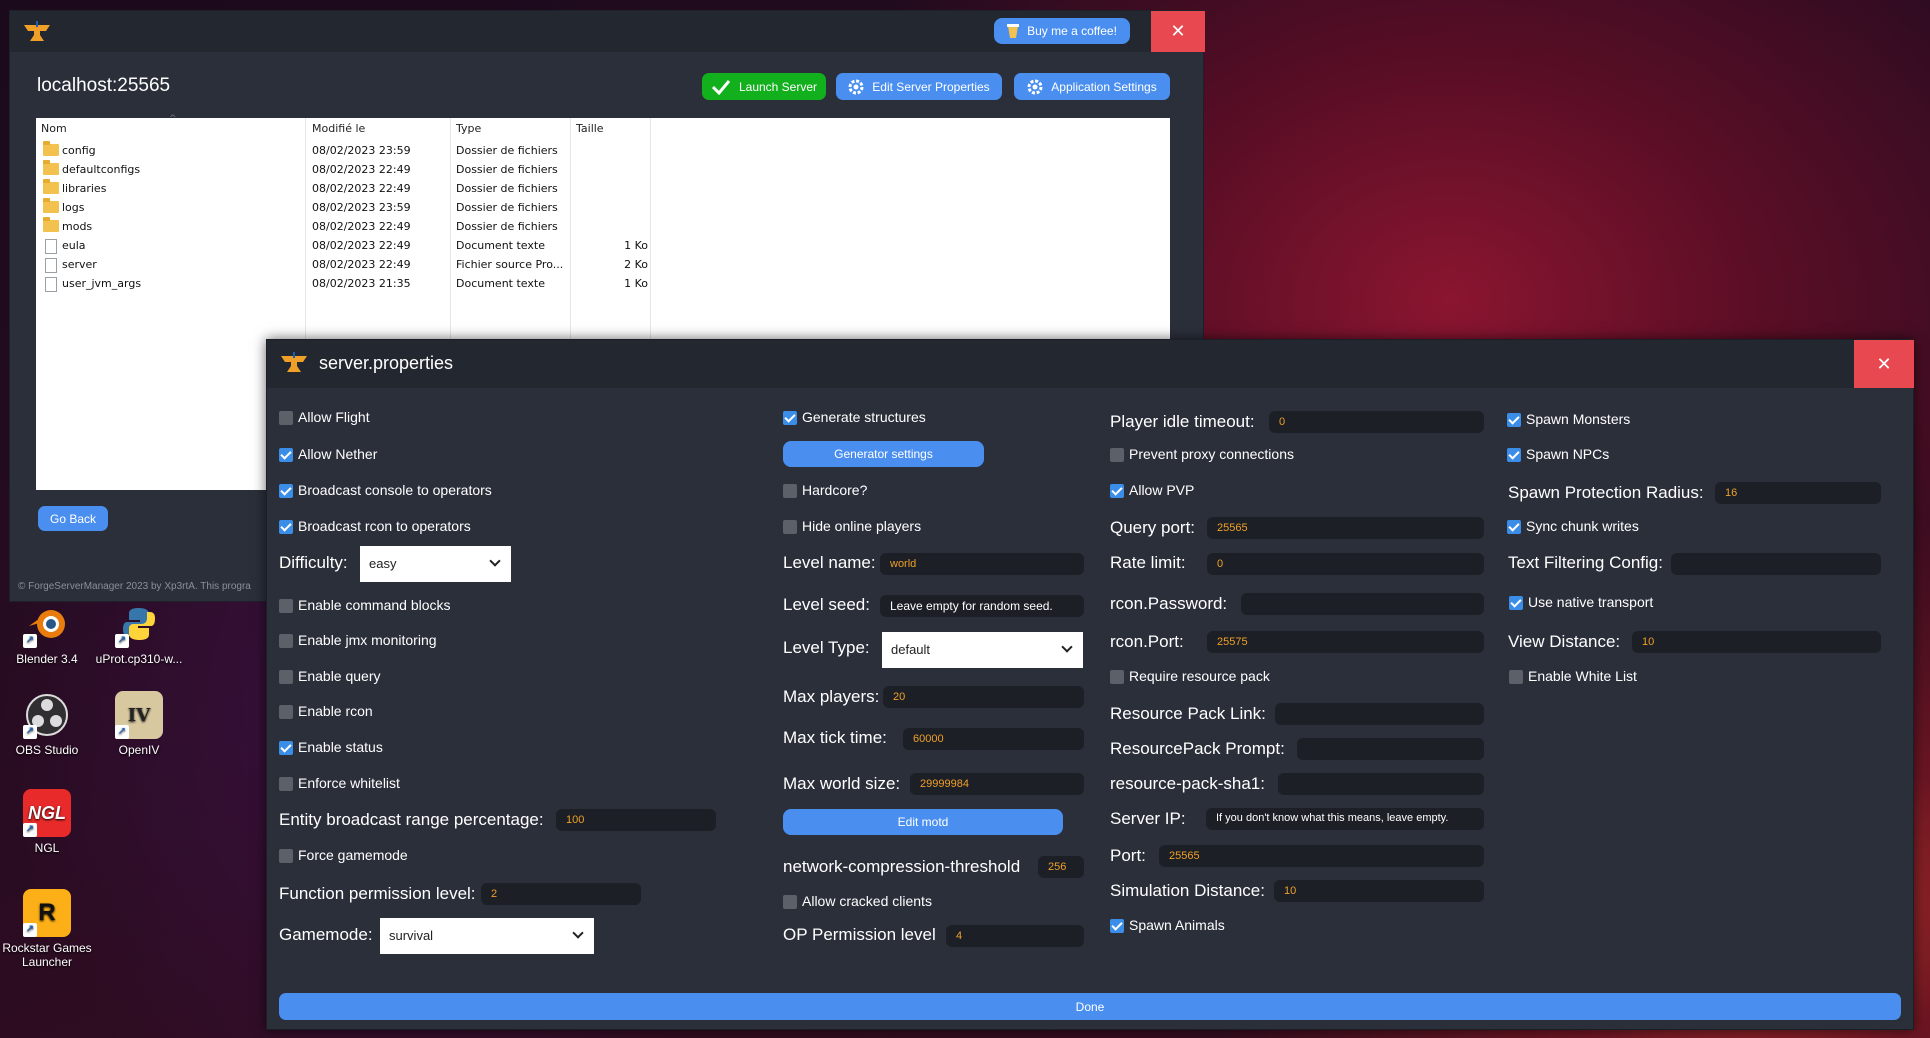 The image size is (1930, 1038). What do you see at coordinates (47, 724) in the screenshot?
I see `desktop-icon-obs: ↗ OBS Studio` at bounding box center [47, 724].